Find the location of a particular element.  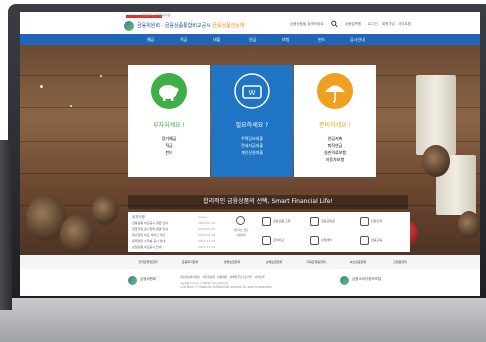

quicklink-label: 금리비교 is located at coordinates (279, 240).